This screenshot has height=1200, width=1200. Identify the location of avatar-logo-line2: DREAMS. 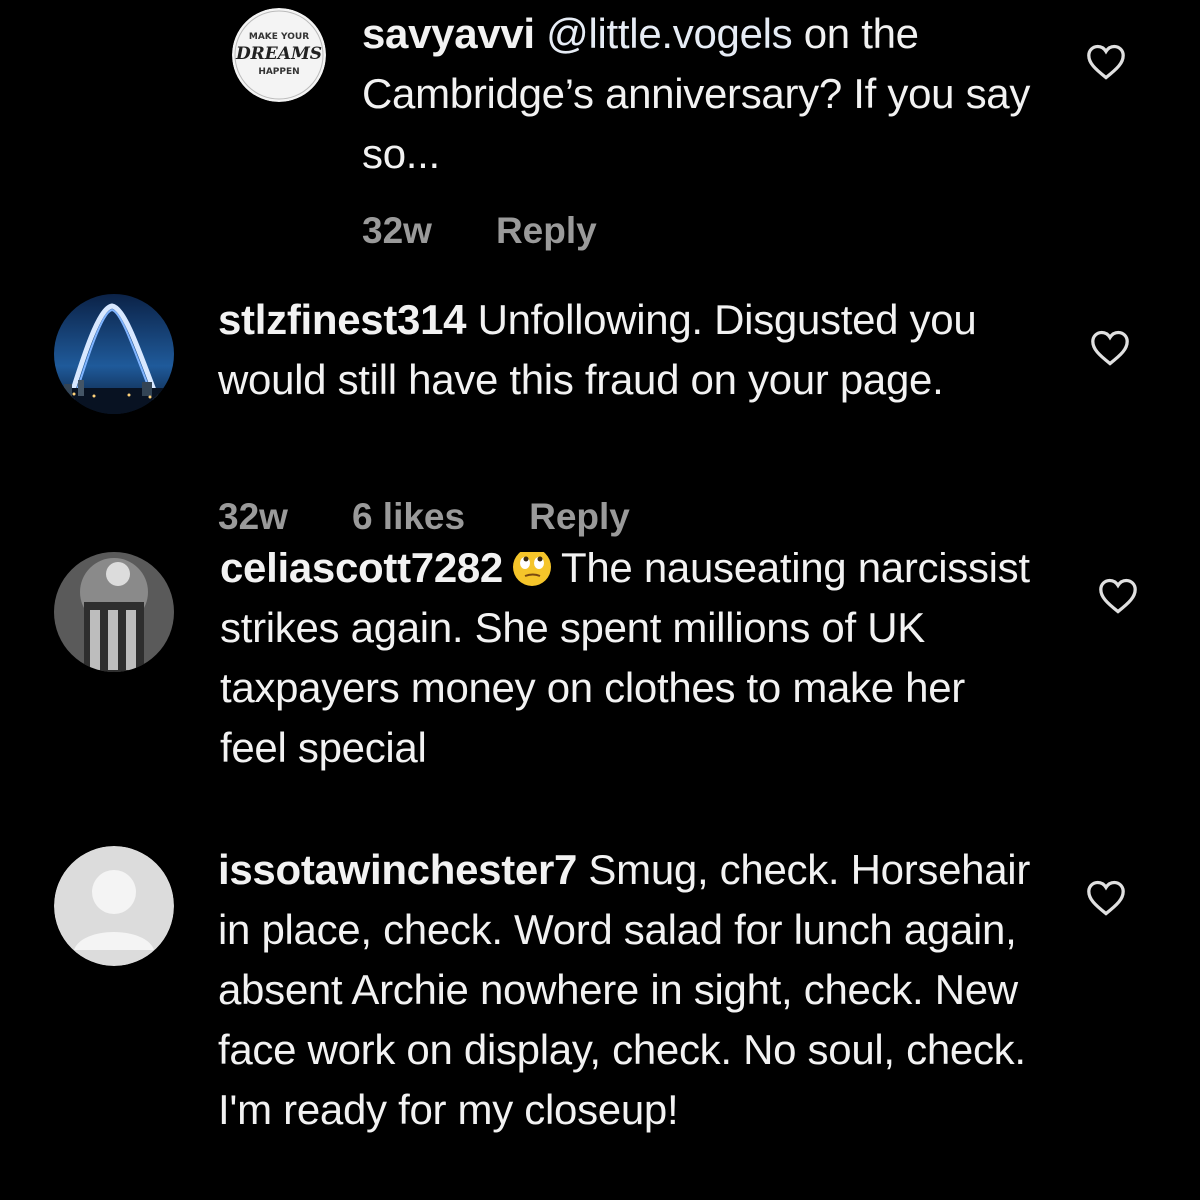
(278, 54).